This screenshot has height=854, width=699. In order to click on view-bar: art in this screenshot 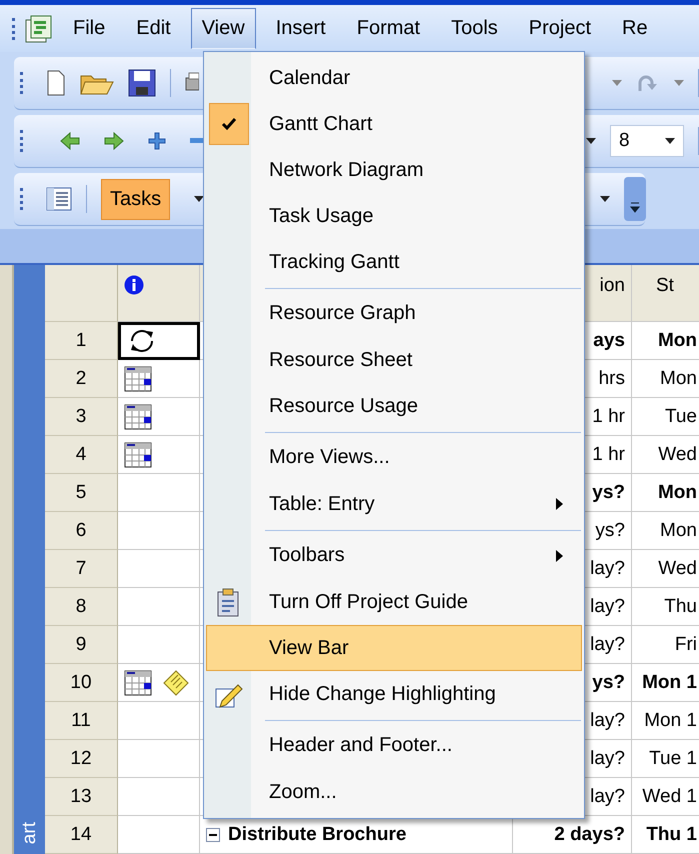, I will do `click(29, 559)`.